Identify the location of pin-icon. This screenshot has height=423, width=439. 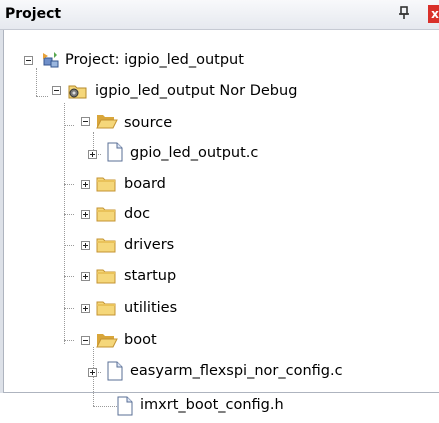
(404, 15).